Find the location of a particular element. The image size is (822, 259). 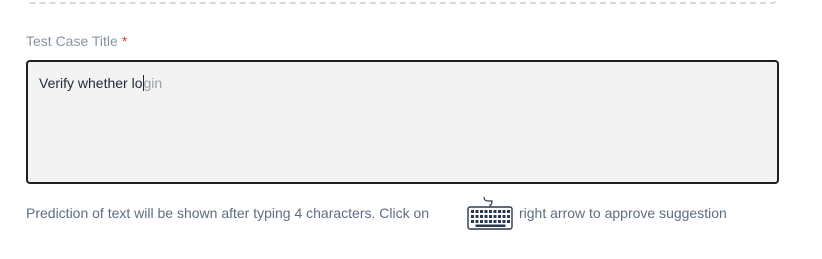

field-label-text: Test Case Title is located at coordinates (72, 41).